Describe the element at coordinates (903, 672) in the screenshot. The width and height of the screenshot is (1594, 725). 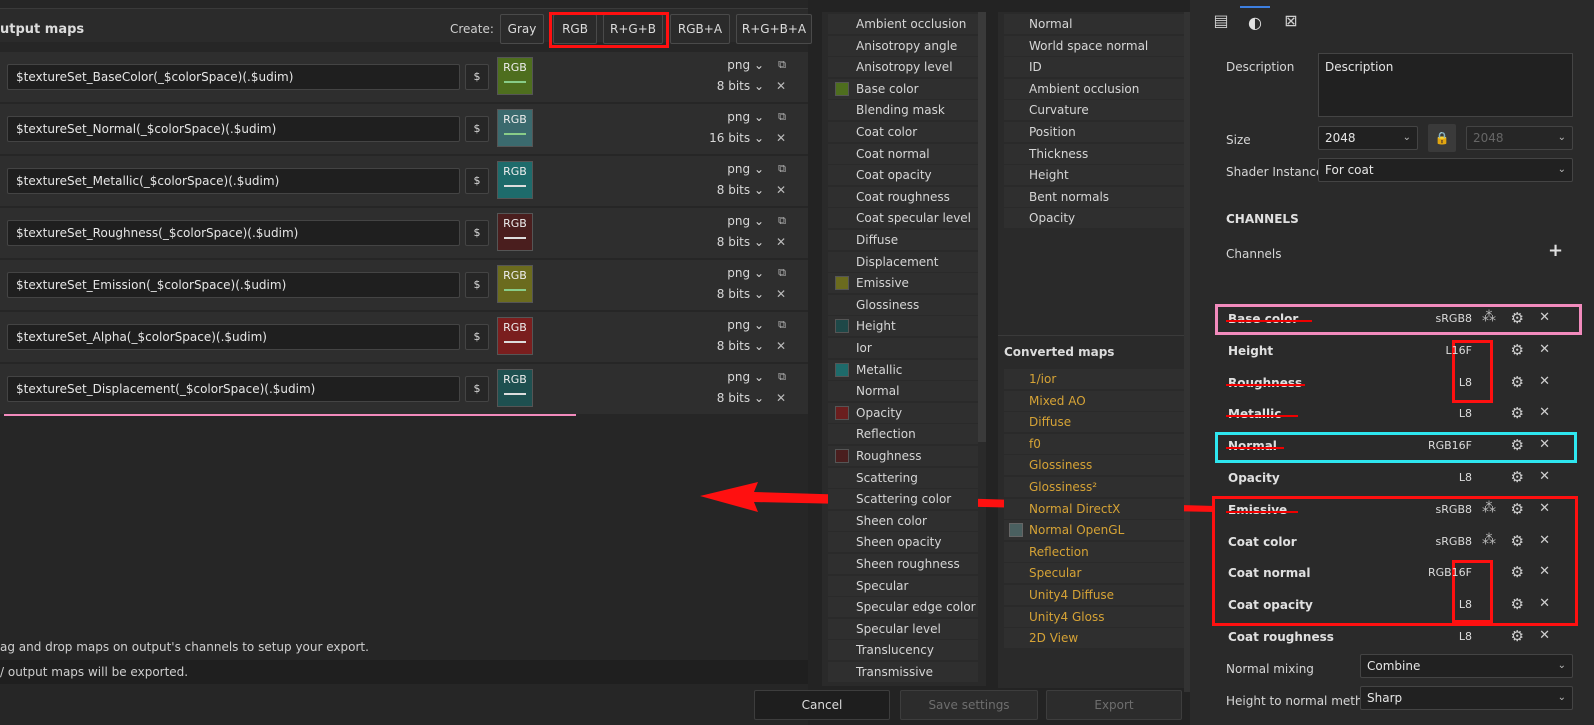
I see `input-map-item: Transmissive` at that location.